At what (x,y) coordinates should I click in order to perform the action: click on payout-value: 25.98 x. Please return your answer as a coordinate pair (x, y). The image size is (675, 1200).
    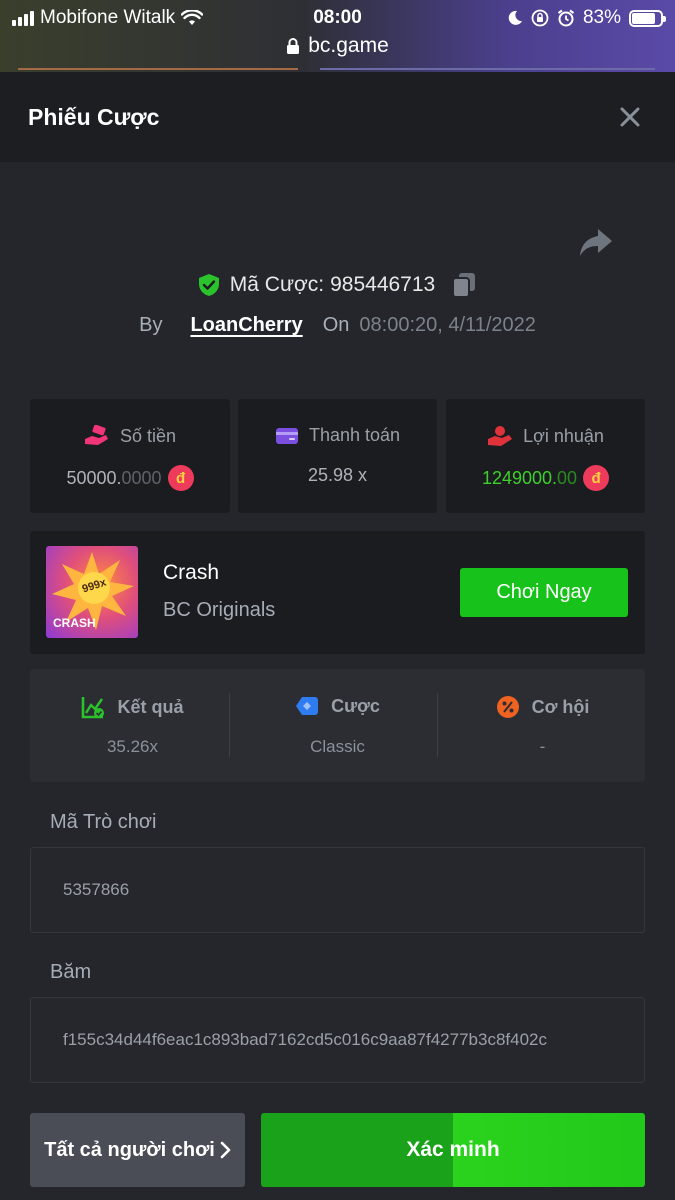
    Looking at the image, I should click on (337, 475).